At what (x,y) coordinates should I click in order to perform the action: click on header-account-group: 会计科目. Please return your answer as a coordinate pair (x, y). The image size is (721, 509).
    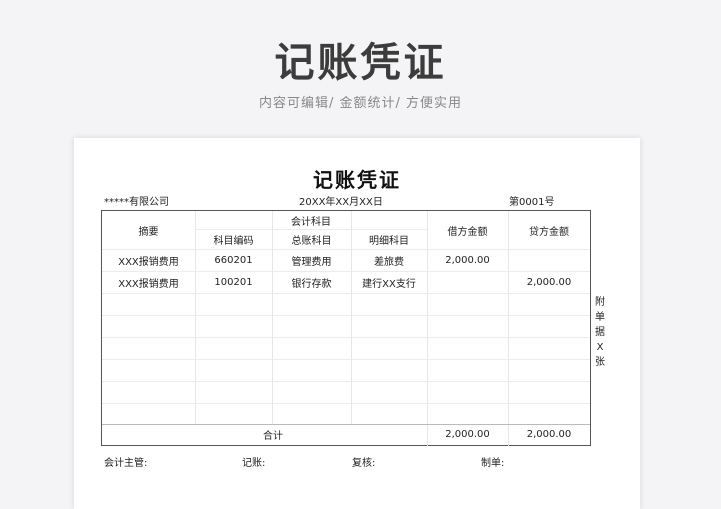
    Looking at the image, I should click on (311, 222).